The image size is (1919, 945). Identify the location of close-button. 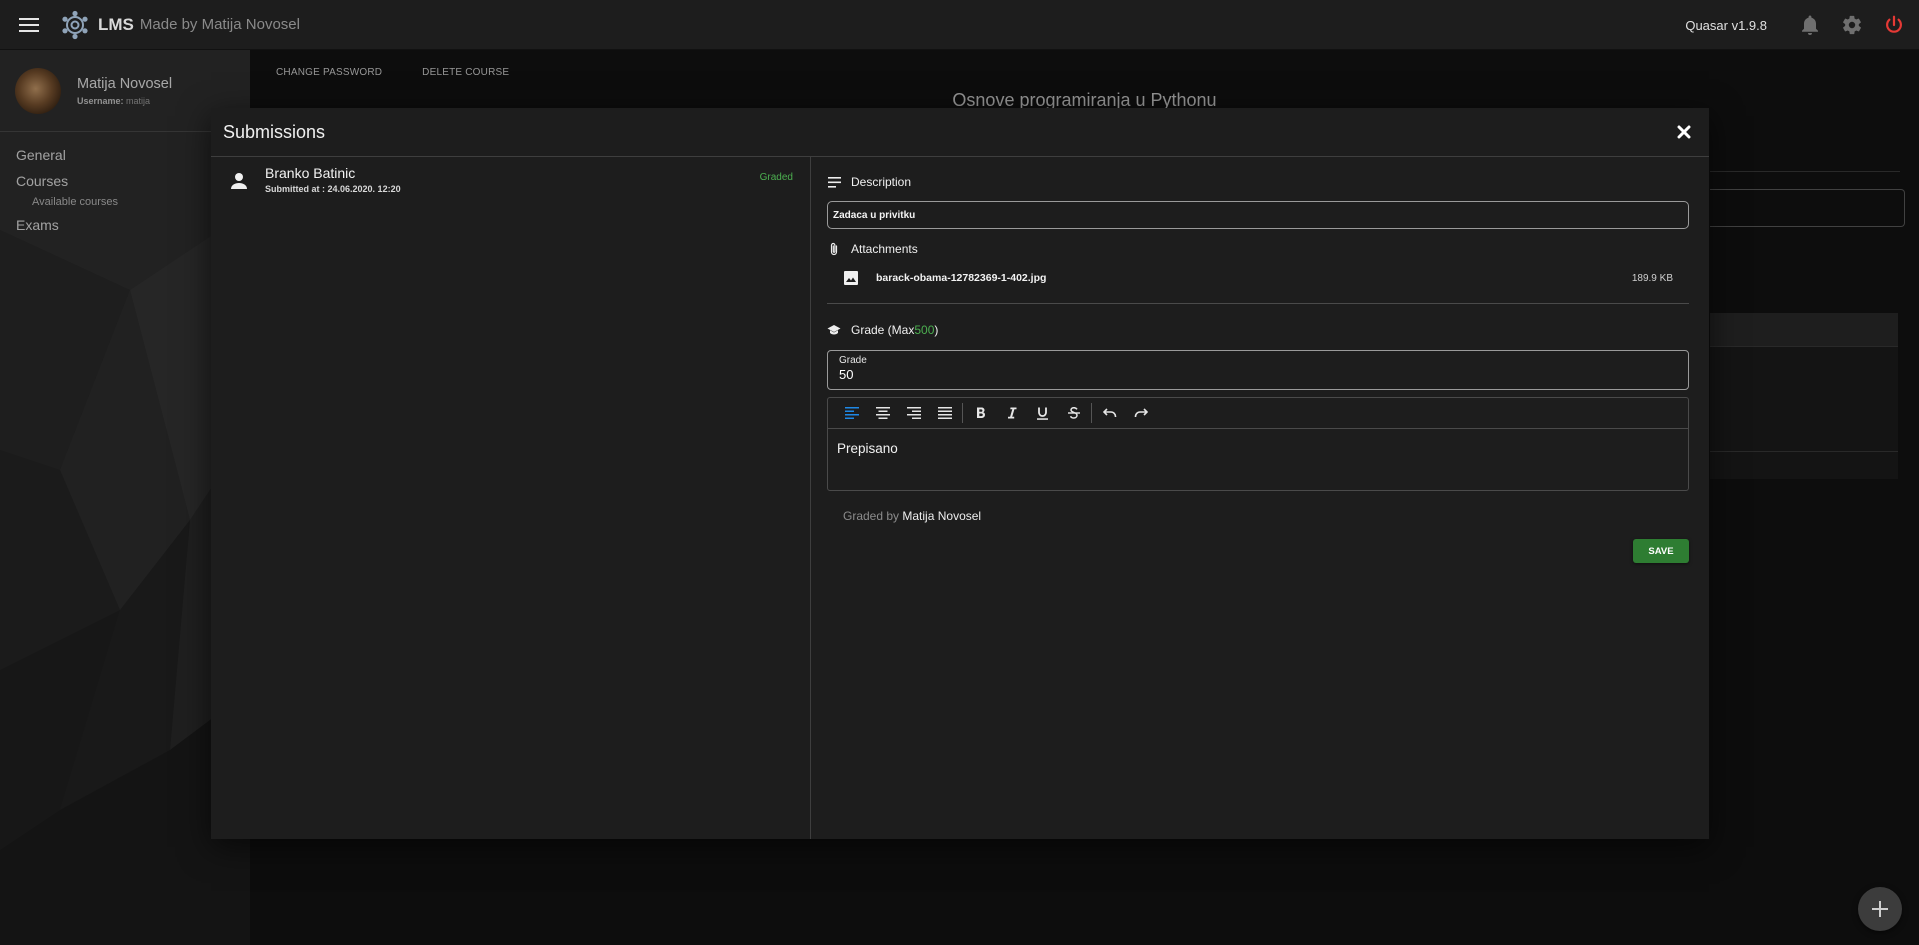
(1684, 132).